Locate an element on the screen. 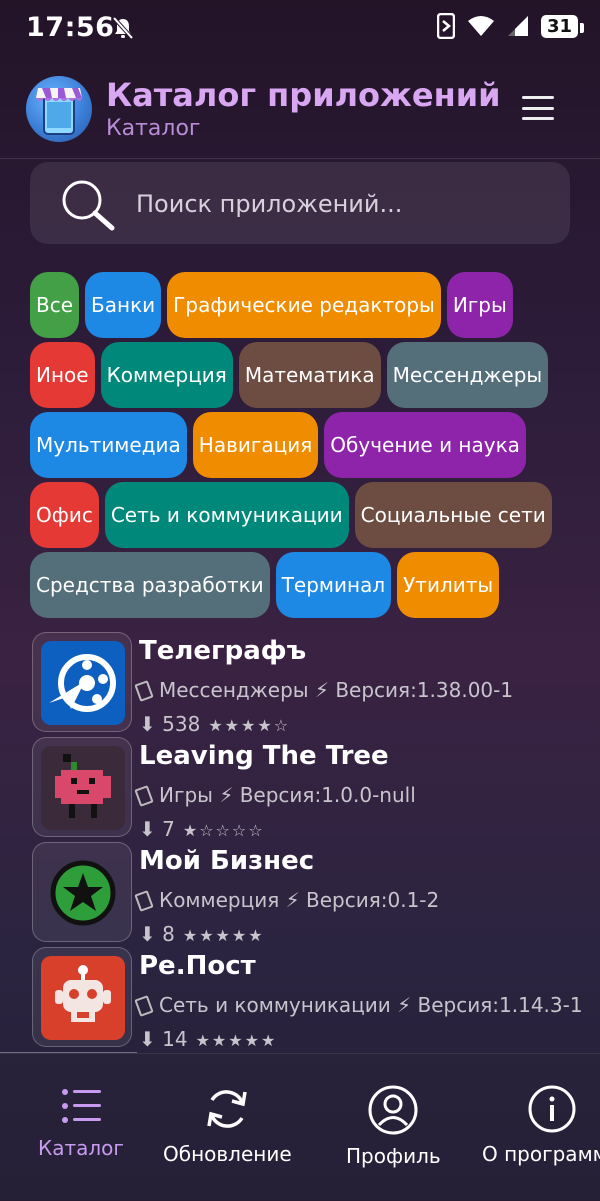 The height and width of the screenshot is (1201, 600). category-chip: Офис is located at coordinates (64, 515).